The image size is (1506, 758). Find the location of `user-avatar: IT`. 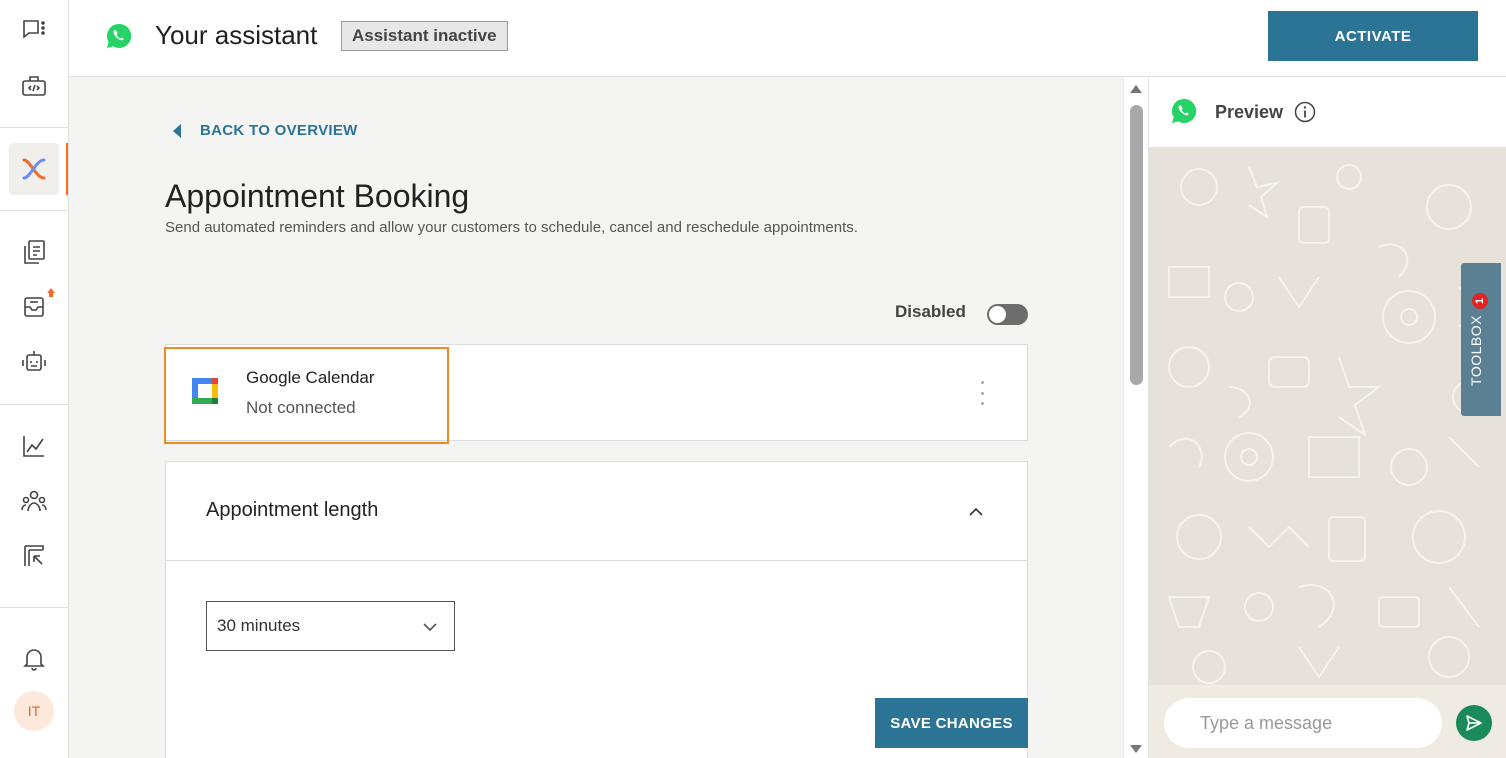

user-avatar: IT is located at coordinates (34, 711).